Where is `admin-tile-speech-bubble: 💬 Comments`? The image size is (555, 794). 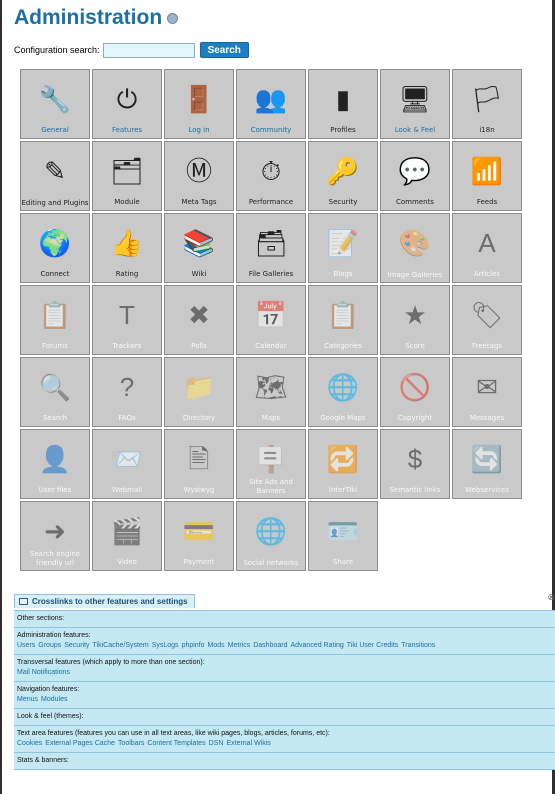
admin-tile-speech-bubble: 💬 Comments is located at coordinates (415, 176).